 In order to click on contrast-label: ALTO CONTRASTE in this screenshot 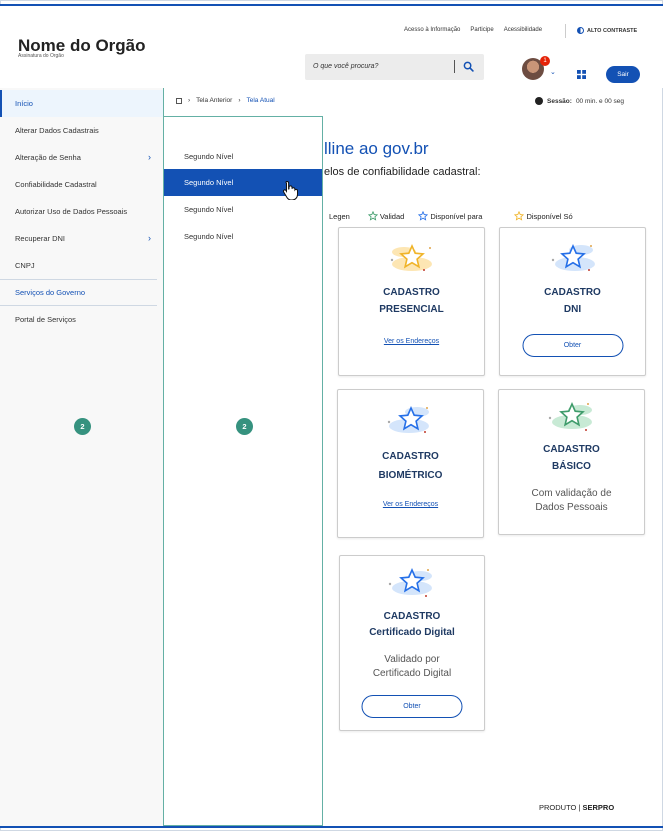, I will do `click(612, 30)`.